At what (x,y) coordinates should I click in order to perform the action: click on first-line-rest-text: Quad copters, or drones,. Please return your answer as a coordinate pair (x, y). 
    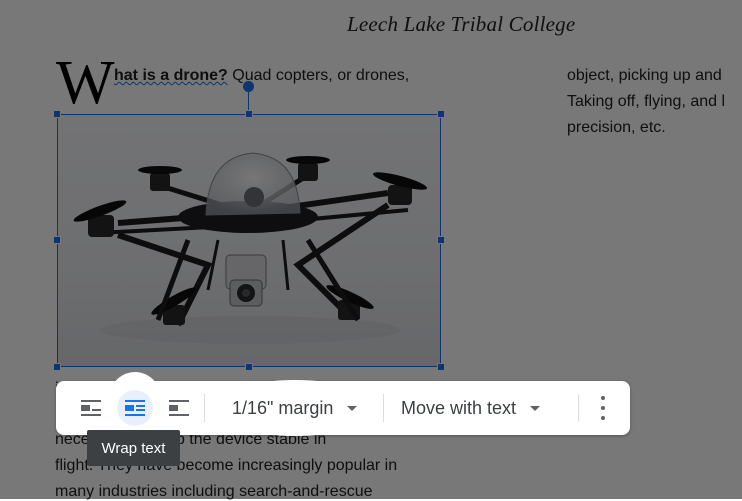
    Looking at the image, I should click on (318, 75).